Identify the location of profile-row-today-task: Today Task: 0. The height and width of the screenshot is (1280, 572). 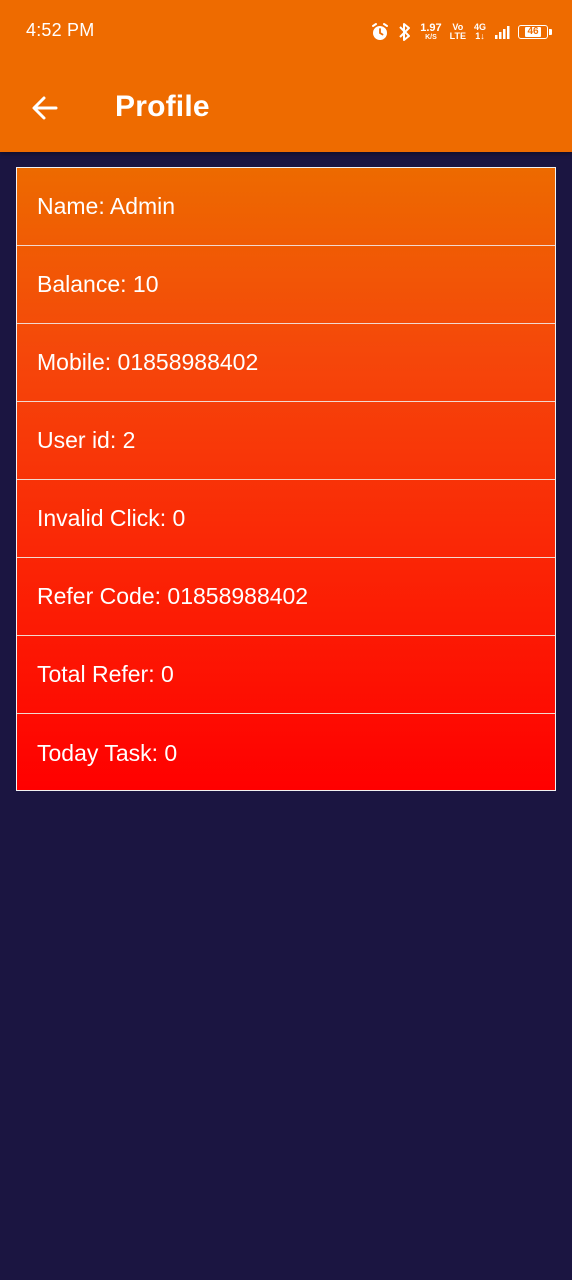
(107, 752).